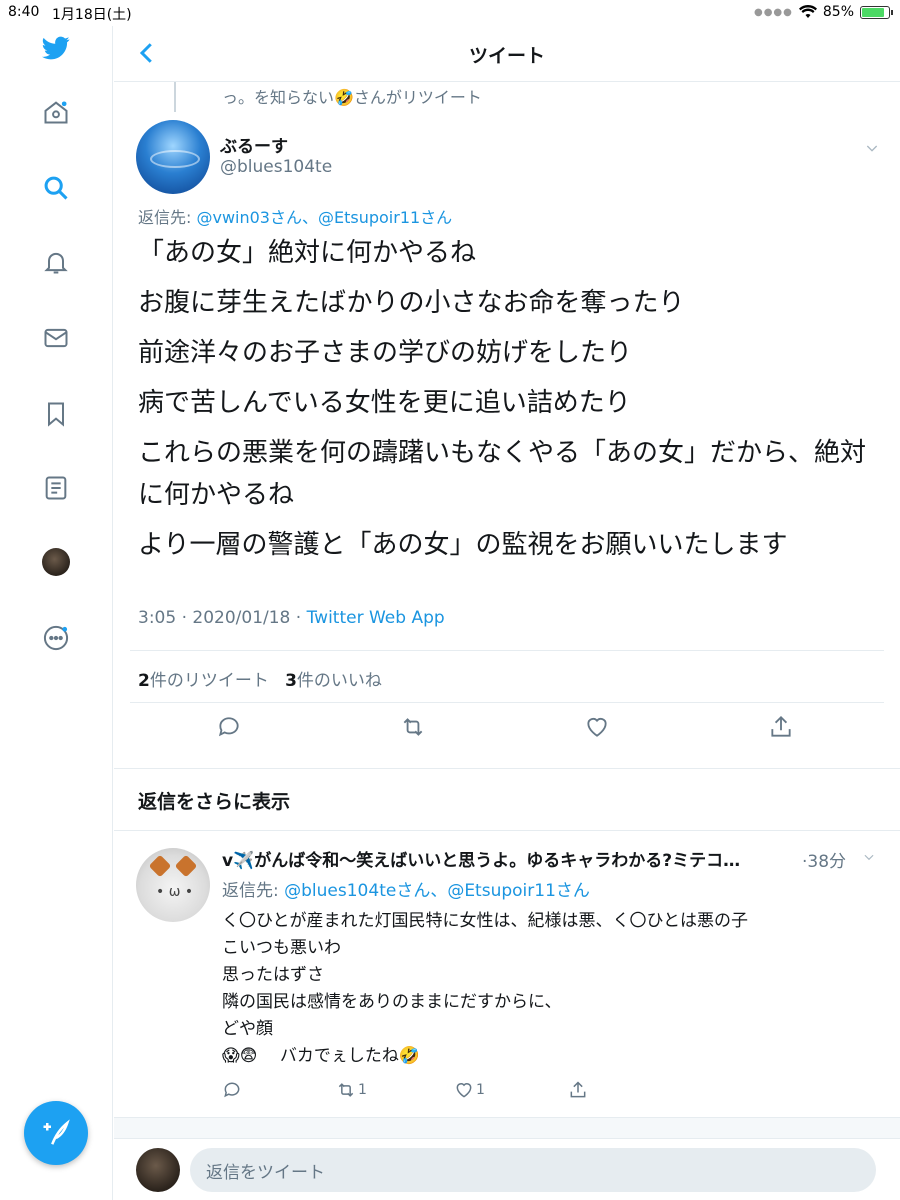  What do you see at coordinates (392, 1002) in the screenshot?
I see `reply-line: 隣の国民は感情をありのままにだすからに、` at bounding box center [392, 1002].